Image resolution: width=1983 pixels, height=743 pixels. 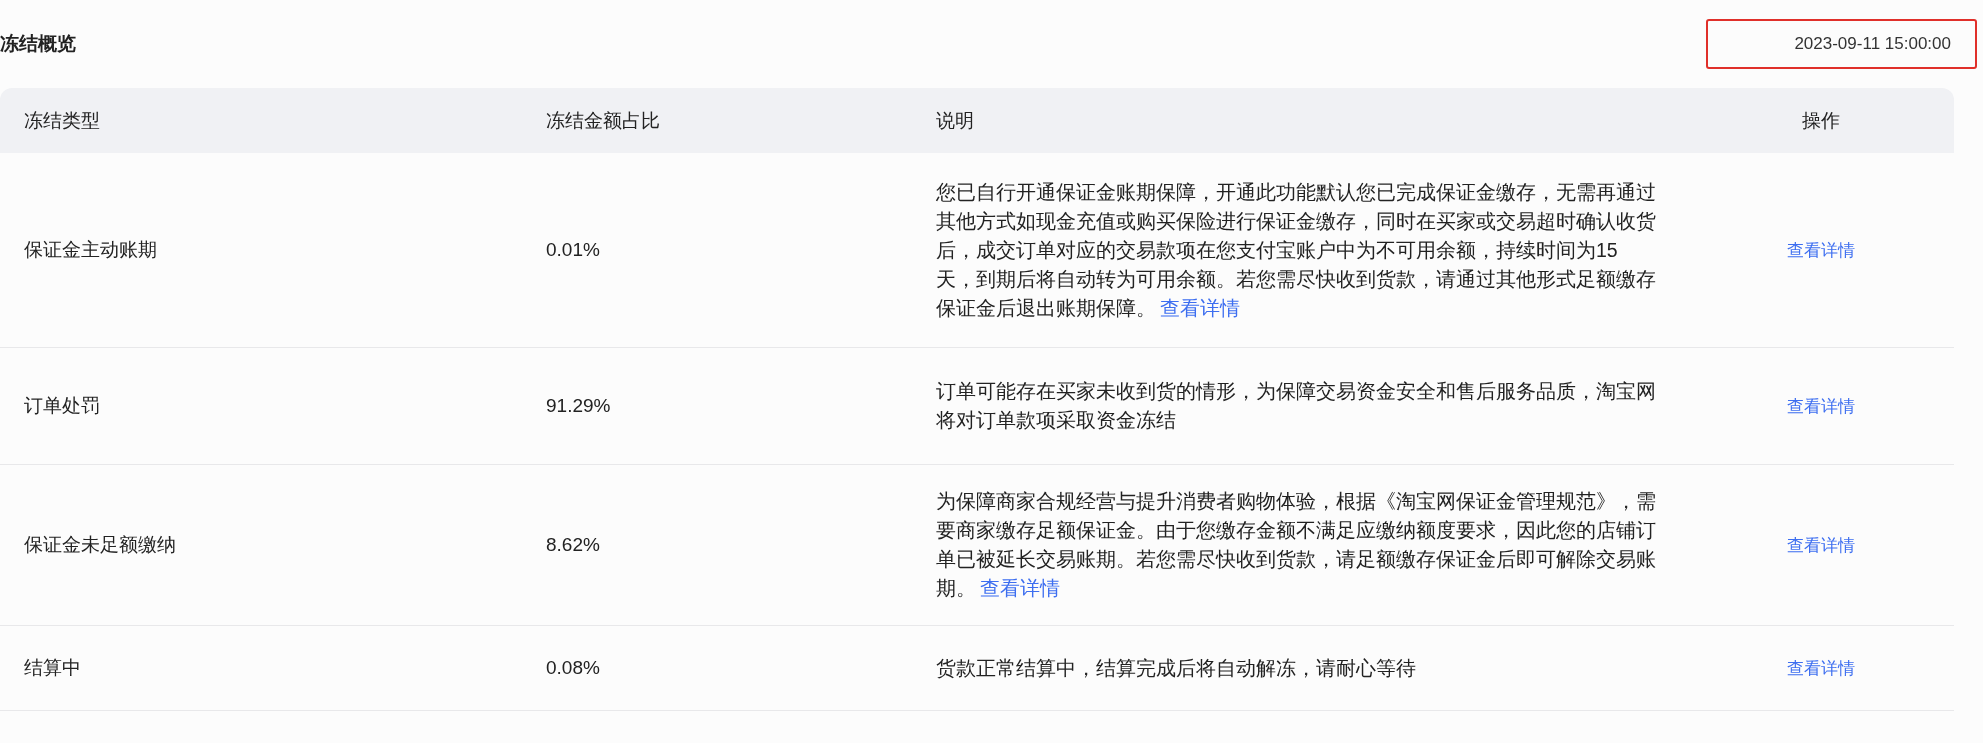 What do you see at coordinates (1821, 120) in the screenshot?
I see `column-header: 操作` at bounding box center [1821, 120].